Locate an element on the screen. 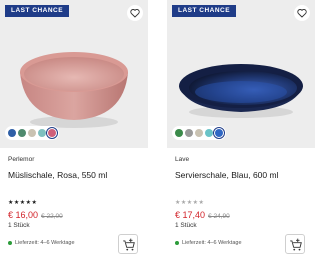  price: € 16,00 € 22,00 is located at coordinates (35, 215).